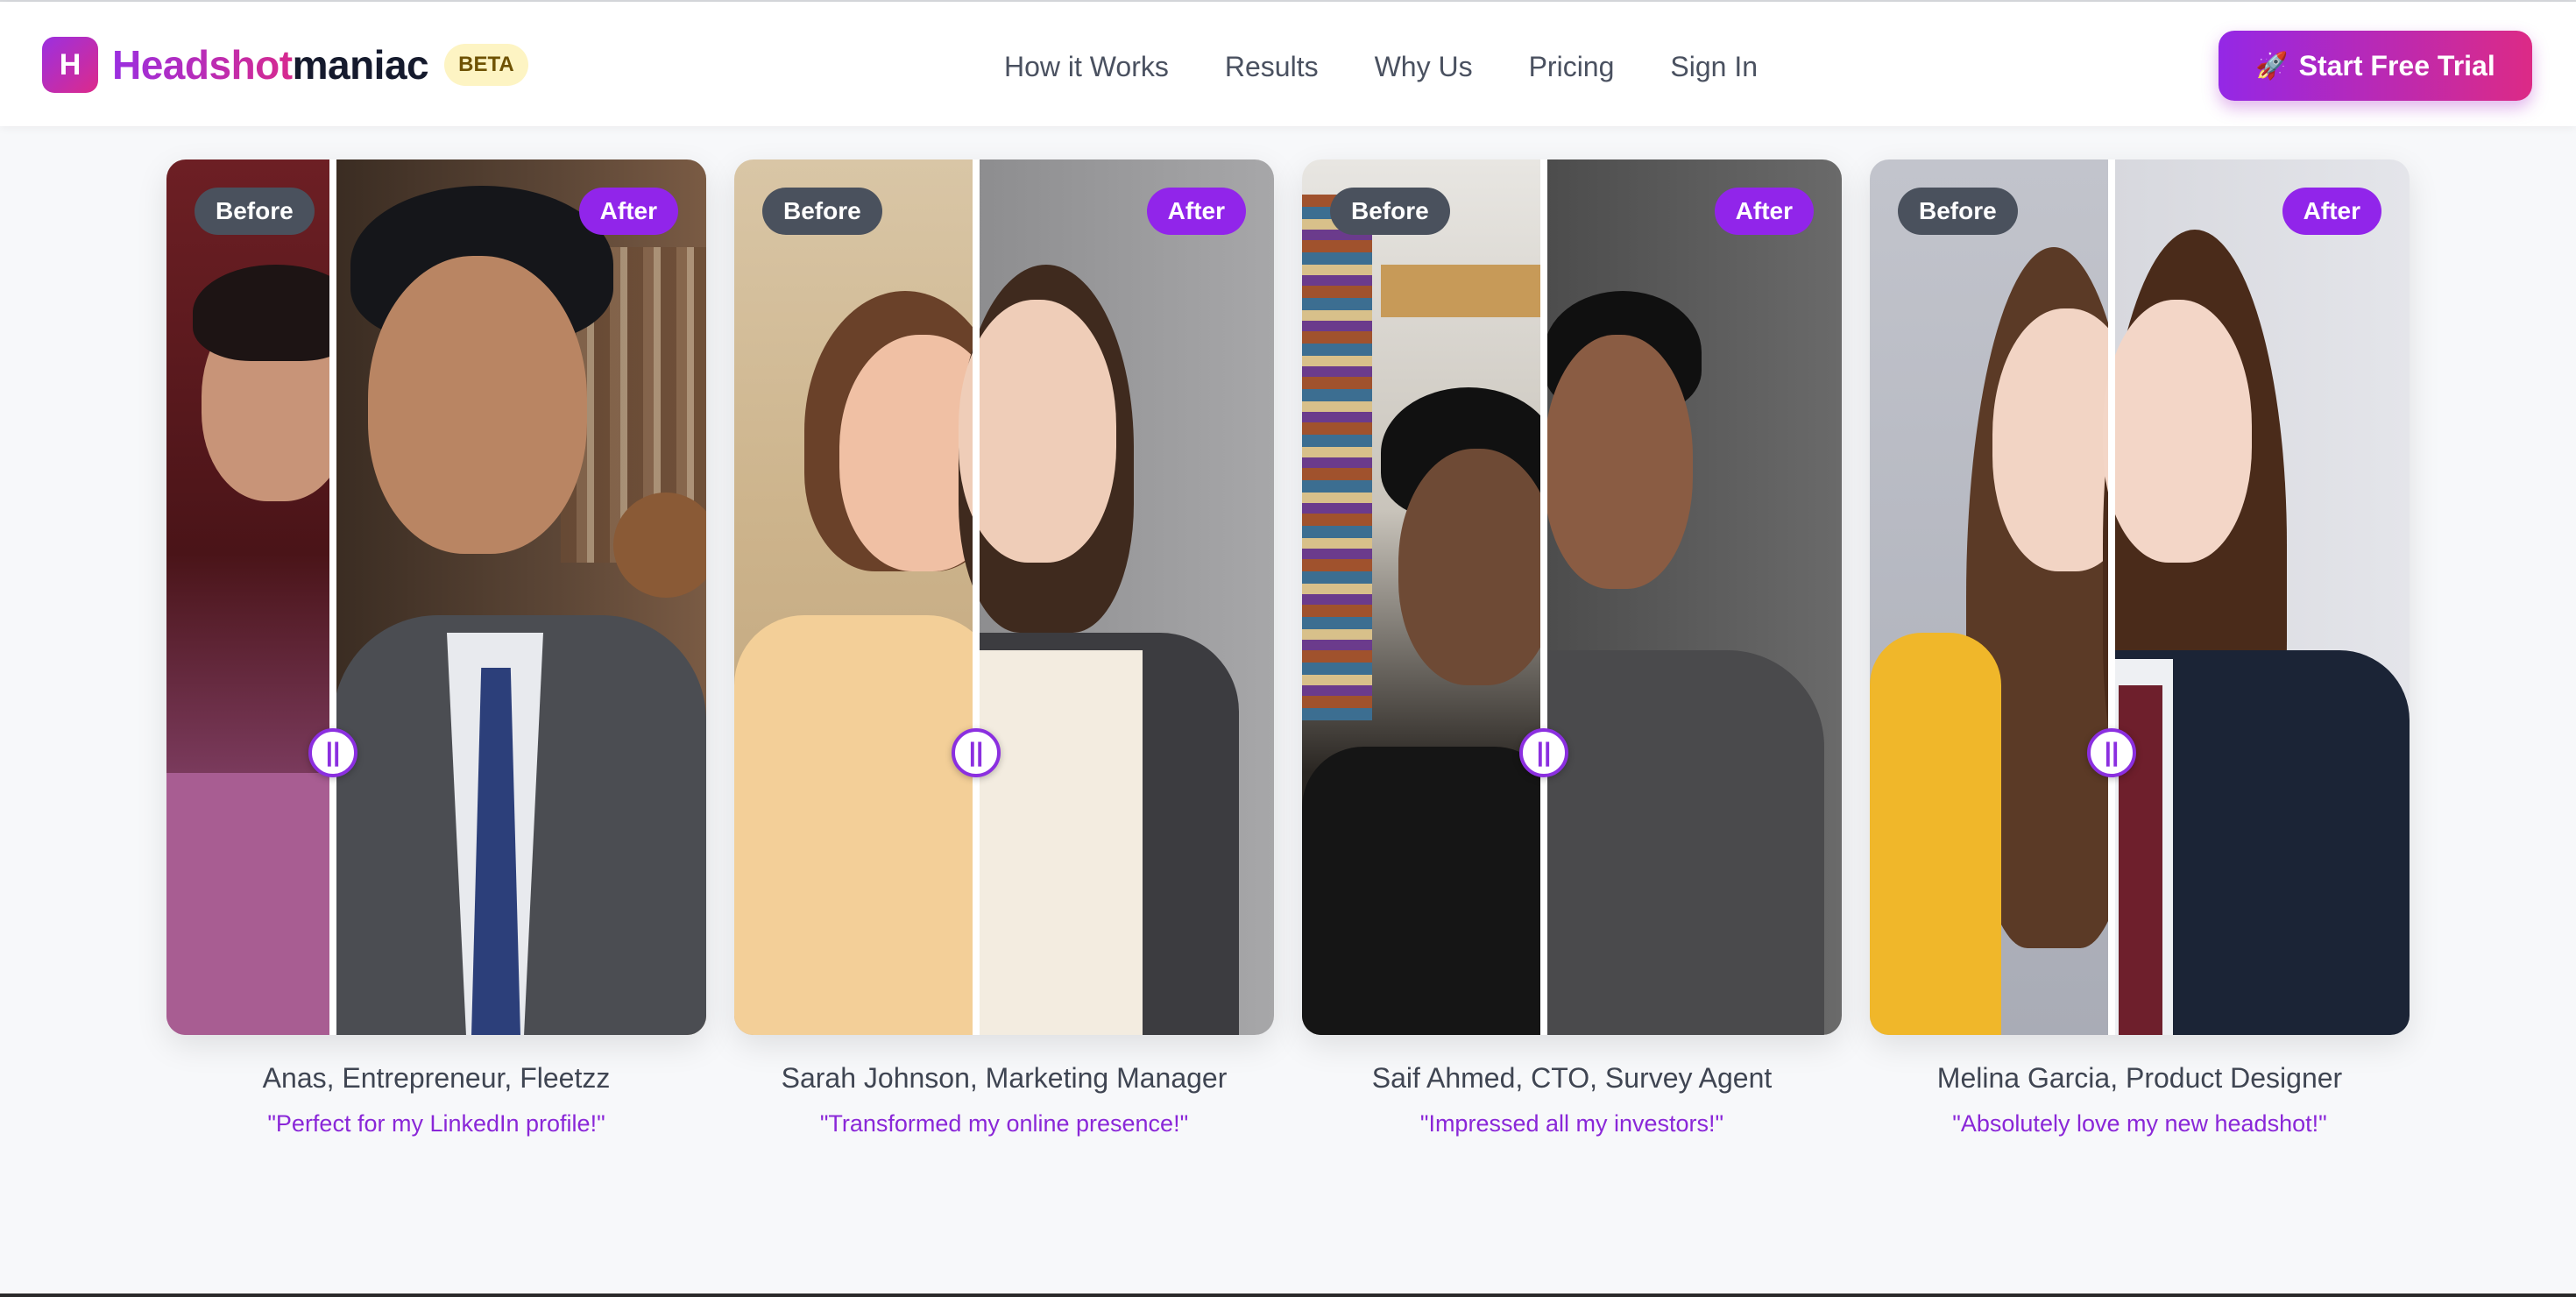 The height and width of the screenshot is (1297, 2576). What do you see at coordinates (1337, 458) in the screenshot?
I see `before-bookshelf` at bounding box center [1337, 458].